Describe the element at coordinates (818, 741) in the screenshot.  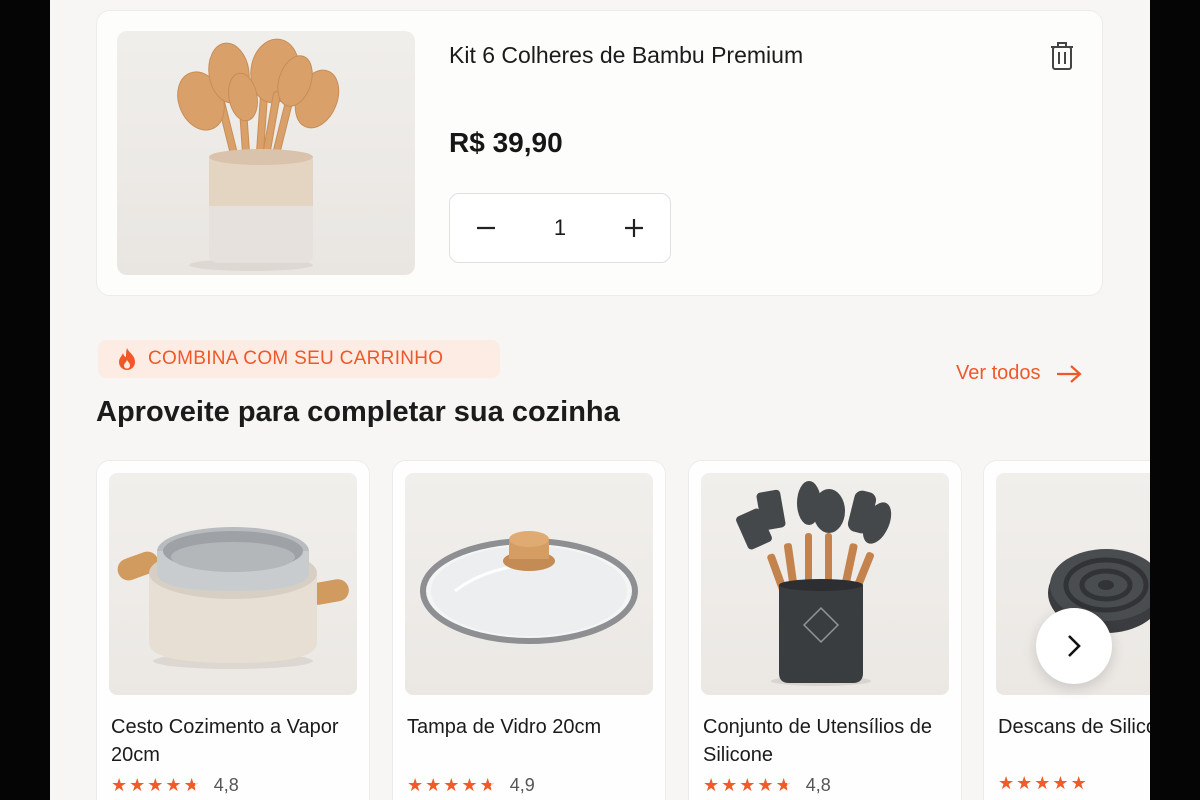
I see `product-title: Conjunto de Utensílios de Silicone` at that location.